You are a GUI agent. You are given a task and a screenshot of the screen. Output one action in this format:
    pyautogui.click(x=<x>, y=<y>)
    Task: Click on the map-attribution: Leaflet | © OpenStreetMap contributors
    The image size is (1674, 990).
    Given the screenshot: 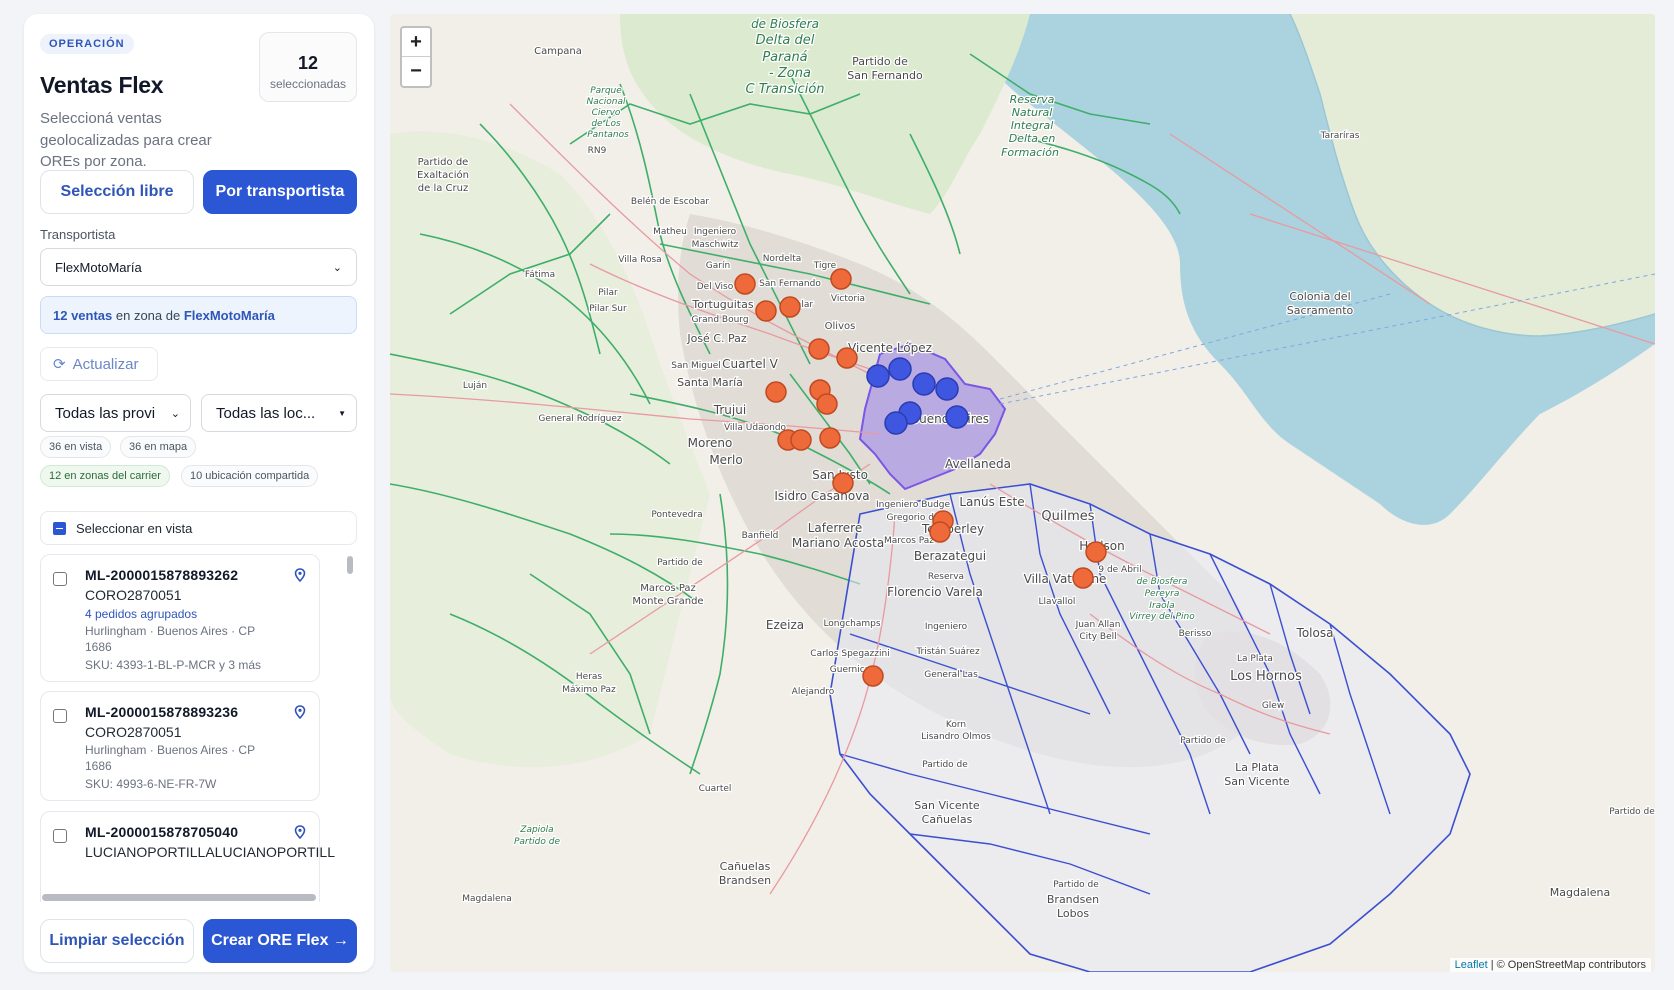 What is the action you would take?
    pyautogui.click(x=1550, y=965)
    